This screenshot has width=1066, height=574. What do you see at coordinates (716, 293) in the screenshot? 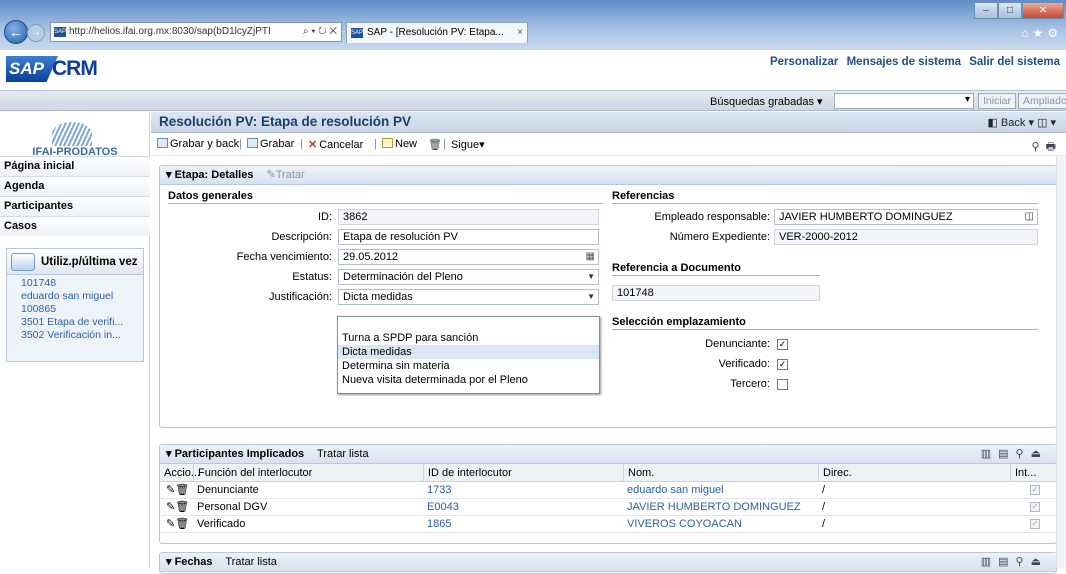
I see `document-reference-field: 101748` at bounding box center [716, 293].